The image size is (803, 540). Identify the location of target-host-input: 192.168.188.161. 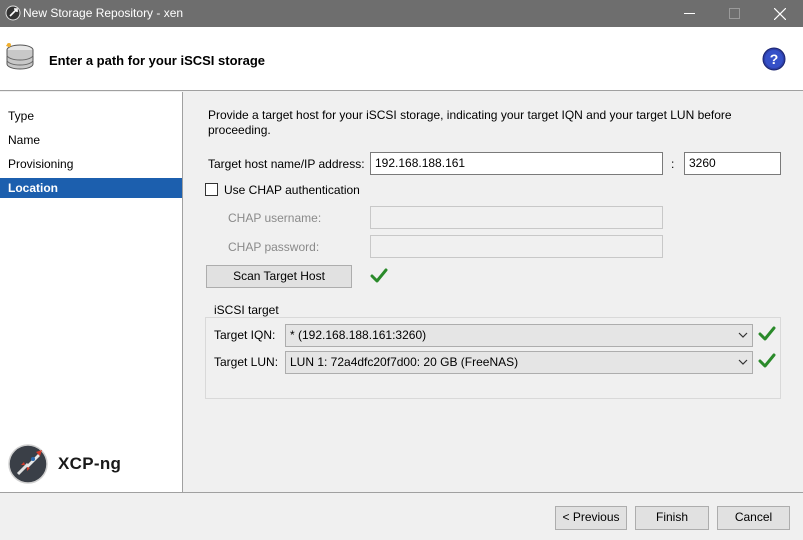
(516, 163).